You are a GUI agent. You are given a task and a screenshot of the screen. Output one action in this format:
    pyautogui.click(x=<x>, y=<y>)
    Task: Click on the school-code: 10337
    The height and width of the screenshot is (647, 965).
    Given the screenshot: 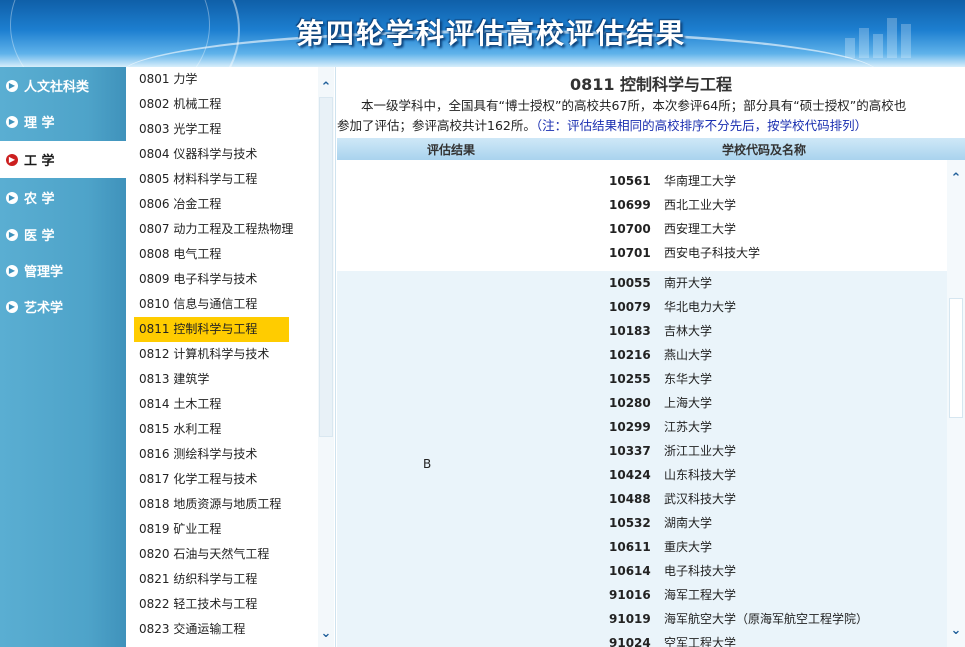 What is the action you would take?
    pyautogui.click(x=630, y=451)
    